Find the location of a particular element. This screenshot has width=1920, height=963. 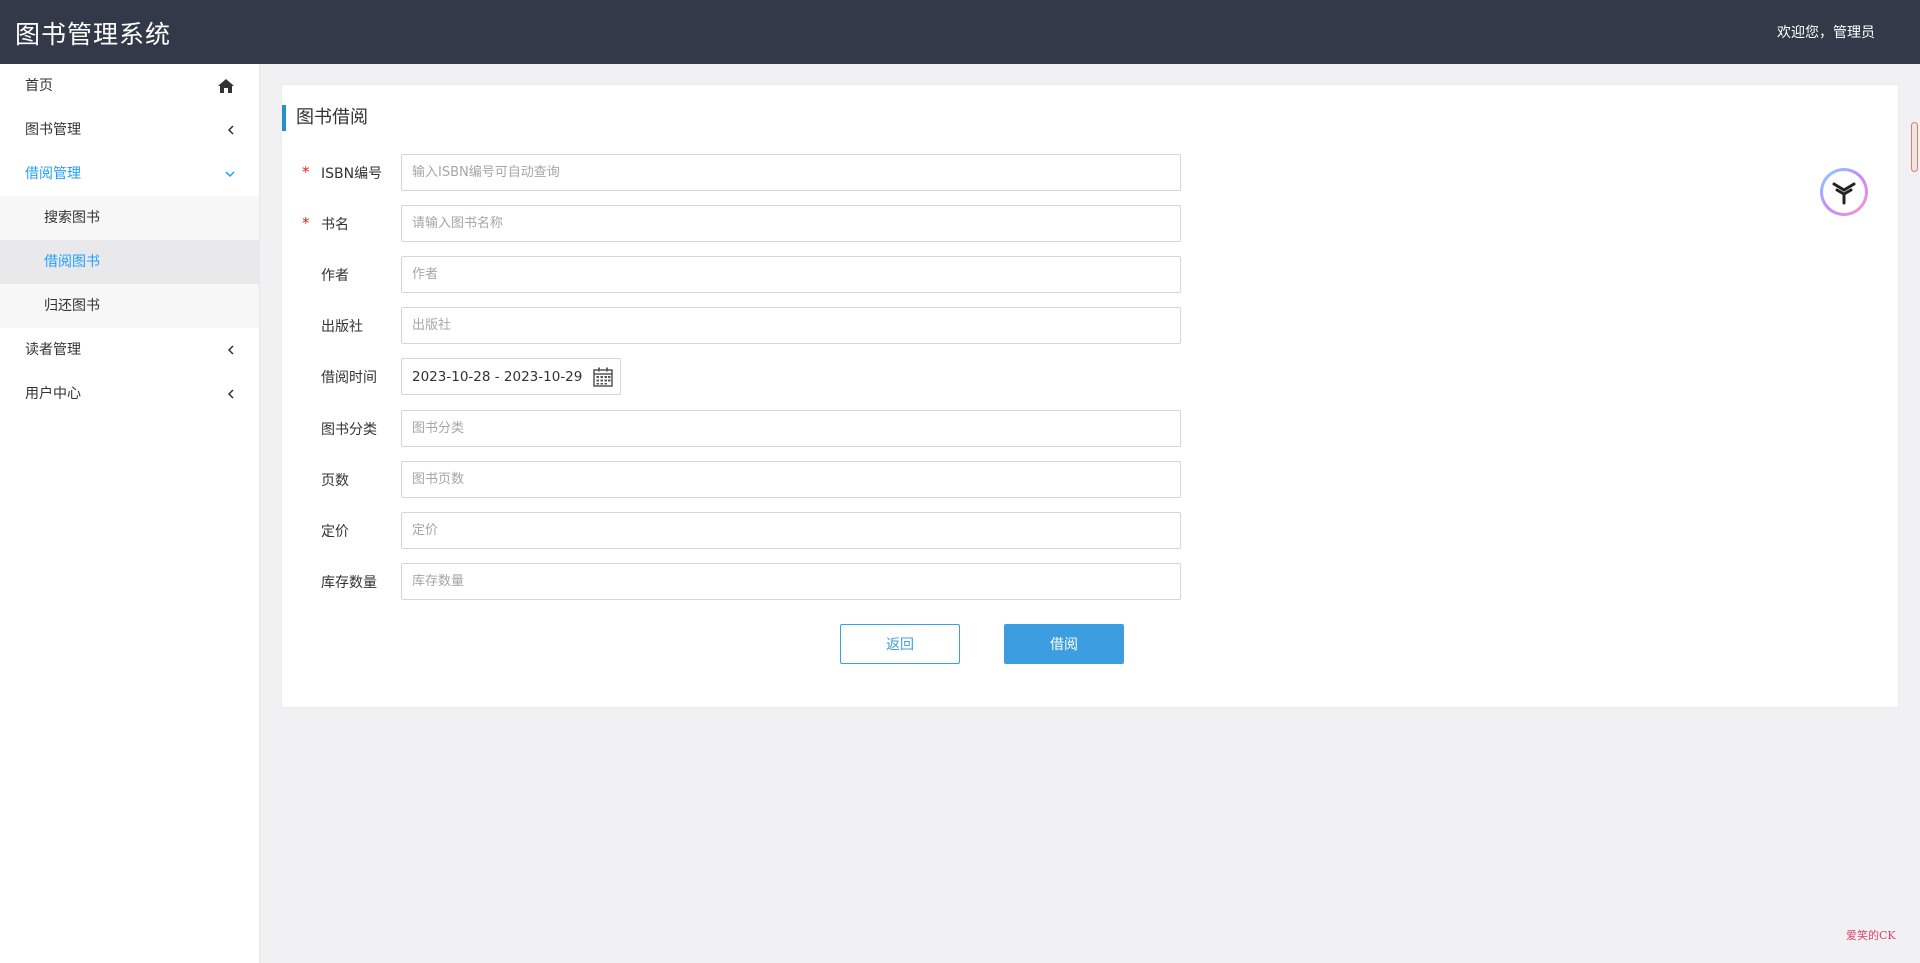

isbn-label: ISBN编号 is located at coordinates (352, 174).